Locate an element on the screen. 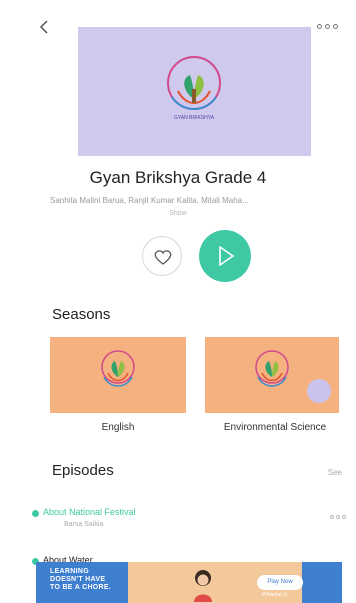 The height and width of the screenshot is (603, 356). show-title: Gyan Brikshya Grade 4 is located at coordinates (178, 177).